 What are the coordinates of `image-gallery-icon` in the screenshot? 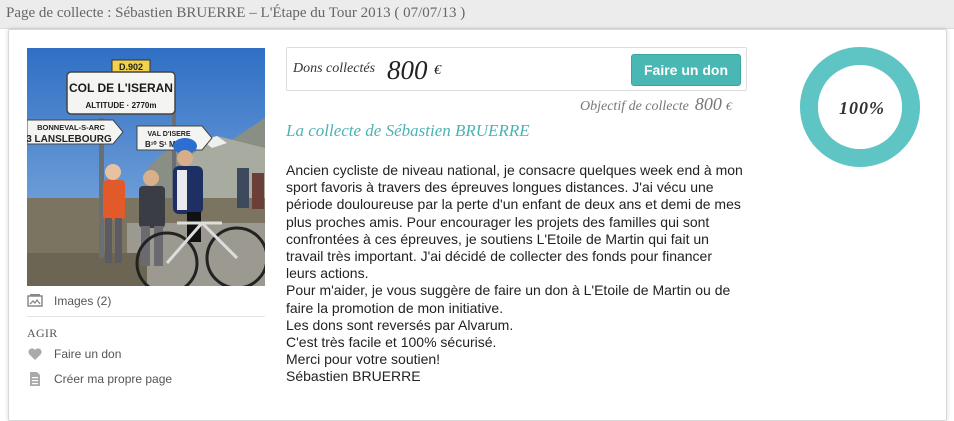 It's located at (35, 301).